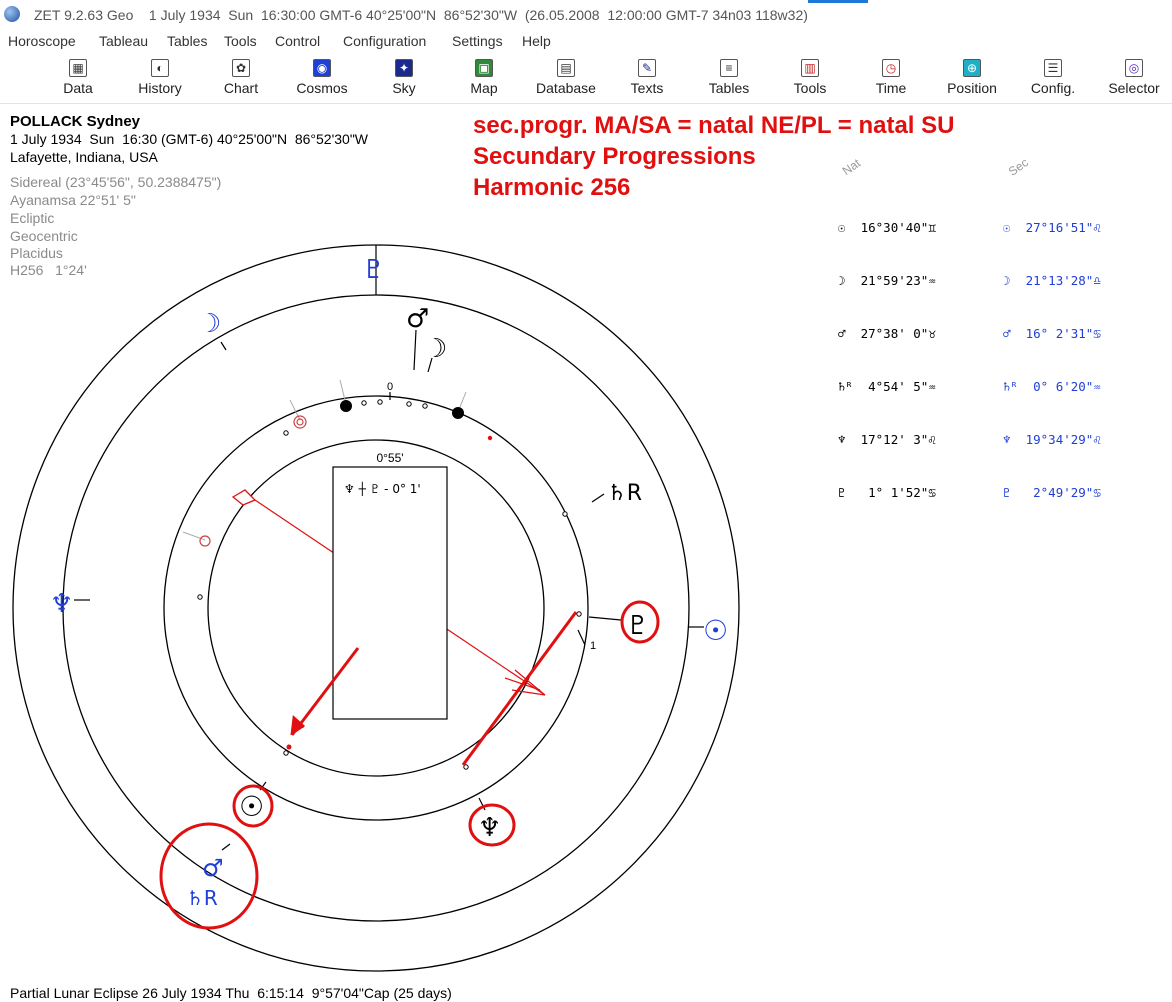 Image resolution: width=1172 pixels, height=1002 pixels. What do you see at coordinates (598, 498) in the screenshot?
I see `saturn-nat-tick` at bounding box center [598, 498].